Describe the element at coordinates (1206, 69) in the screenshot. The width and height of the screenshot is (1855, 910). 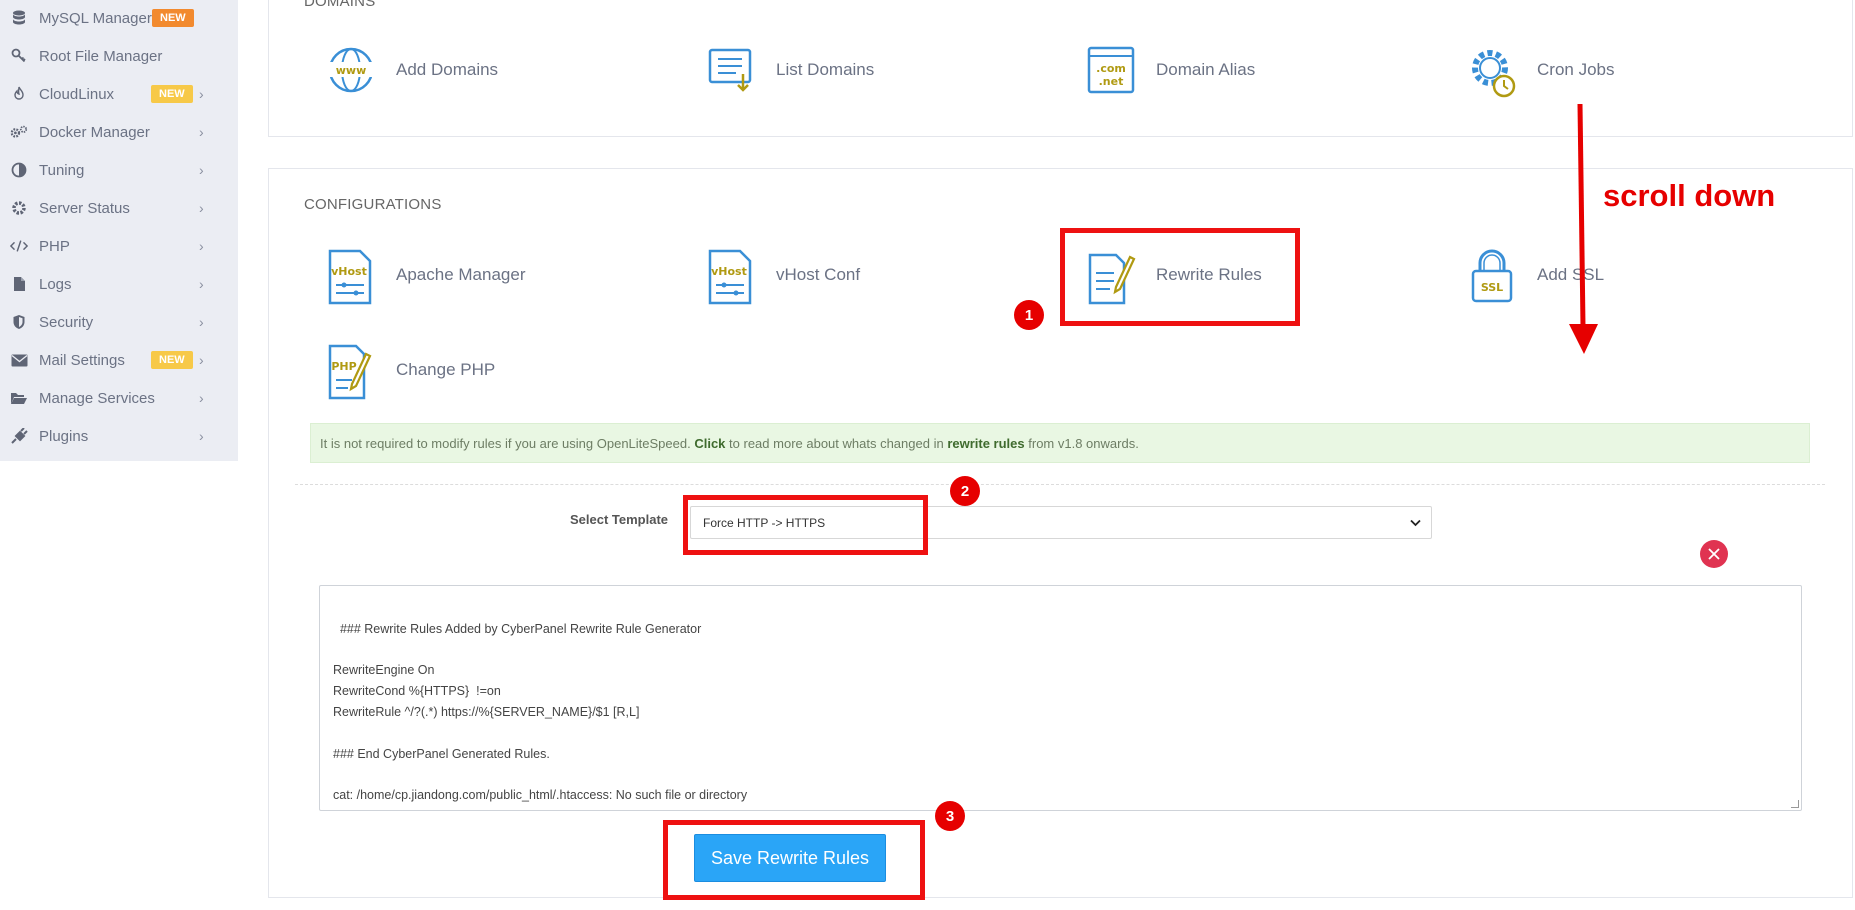
I see `tile-label: Domain Alias` at that location.